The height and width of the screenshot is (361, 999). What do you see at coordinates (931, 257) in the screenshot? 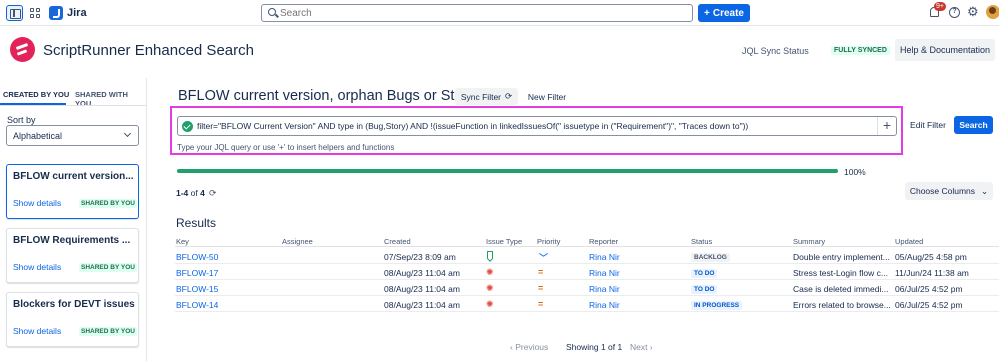
I see `updated-cell: 05/Aug/25 4:58 pm` at bounding box center [931, 257].